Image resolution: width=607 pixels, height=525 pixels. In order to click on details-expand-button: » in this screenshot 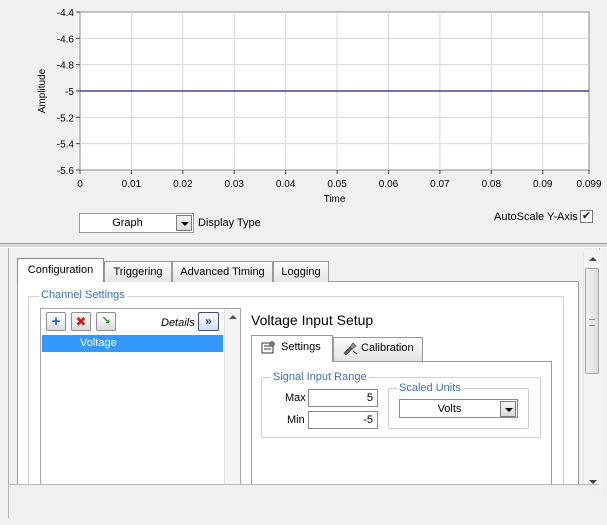, I will do `click(208, 321)`.